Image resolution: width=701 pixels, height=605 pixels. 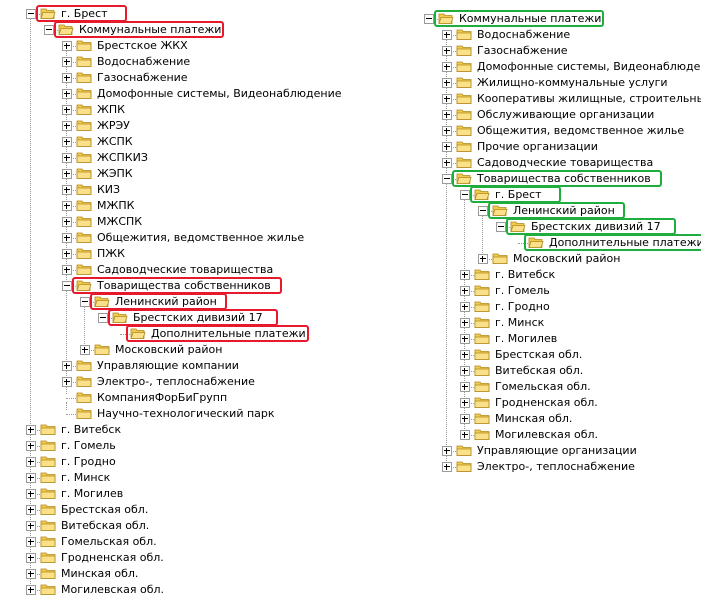 I want to click on tree-node-label: Брестское ЖКХ, so click(x=142, y=46).